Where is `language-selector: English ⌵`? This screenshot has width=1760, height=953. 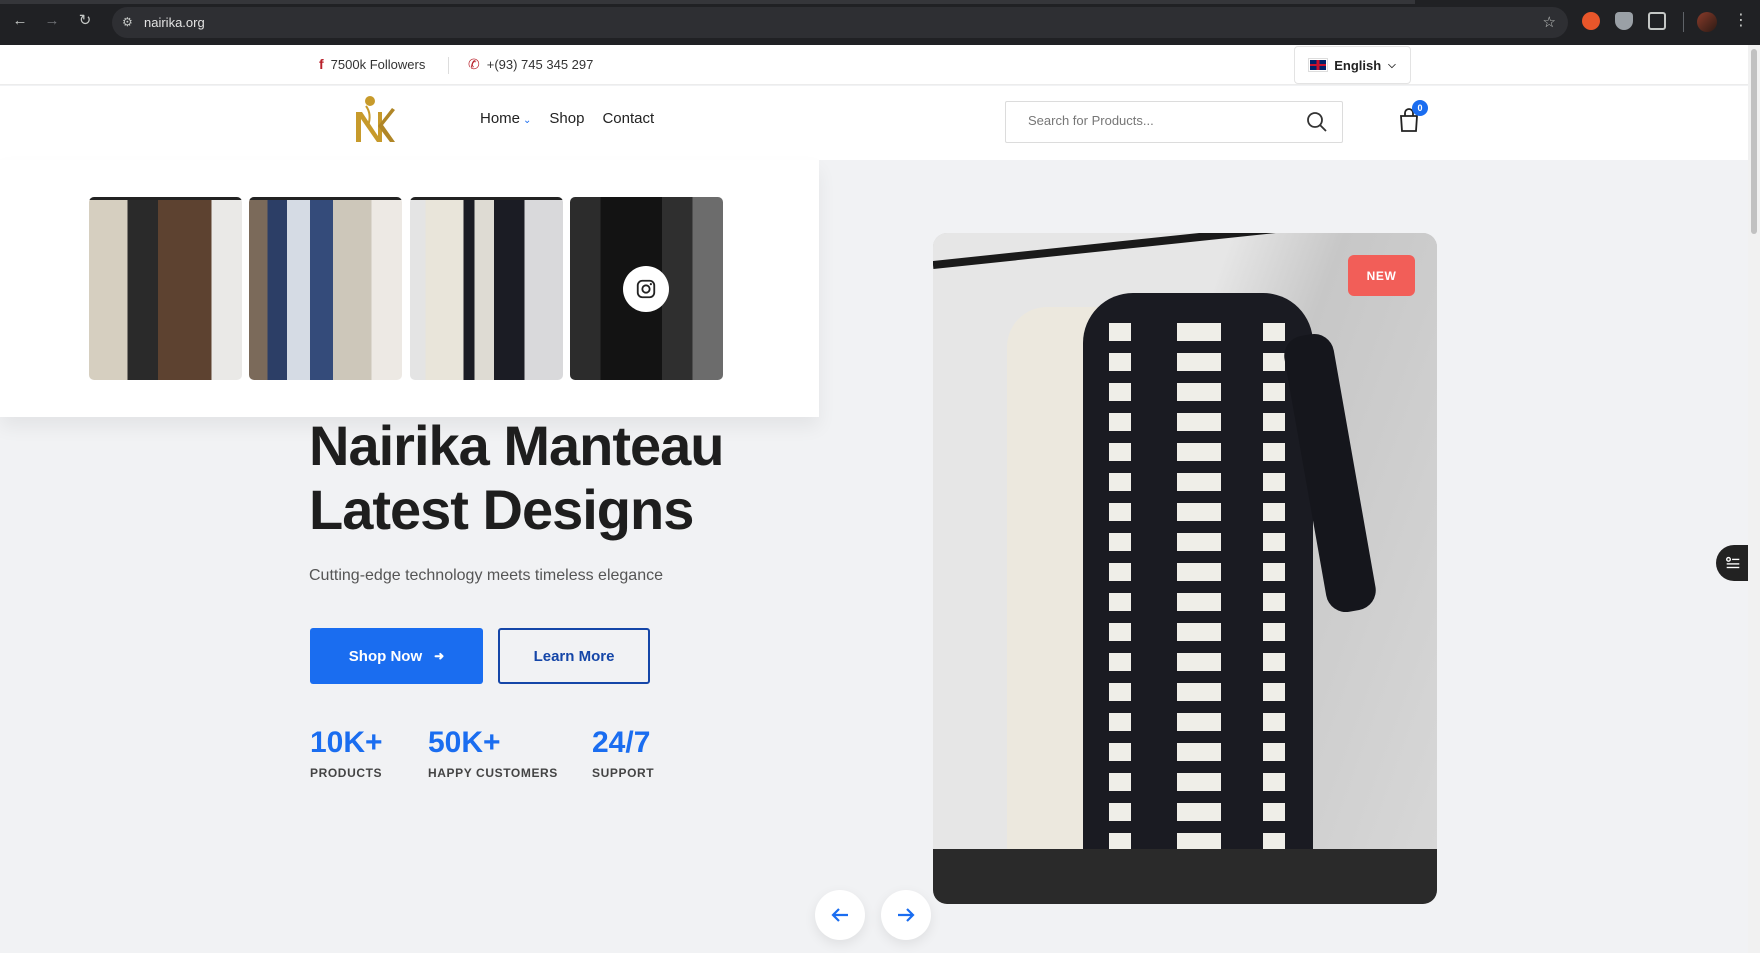
language-selector: English ⌵ is located at coordinates (1352, 65).